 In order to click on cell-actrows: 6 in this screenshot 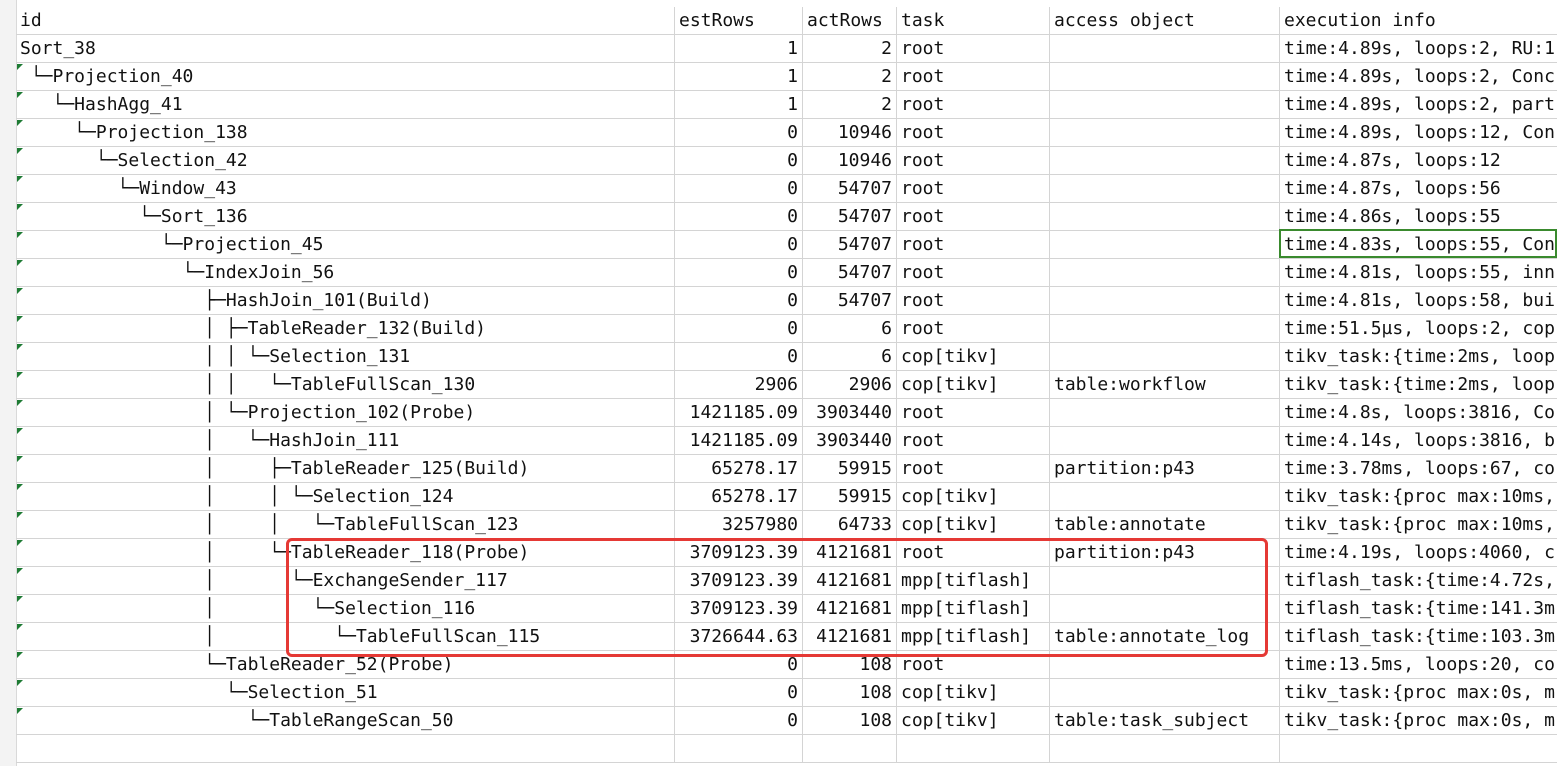, I will do `click(850, 356)`.